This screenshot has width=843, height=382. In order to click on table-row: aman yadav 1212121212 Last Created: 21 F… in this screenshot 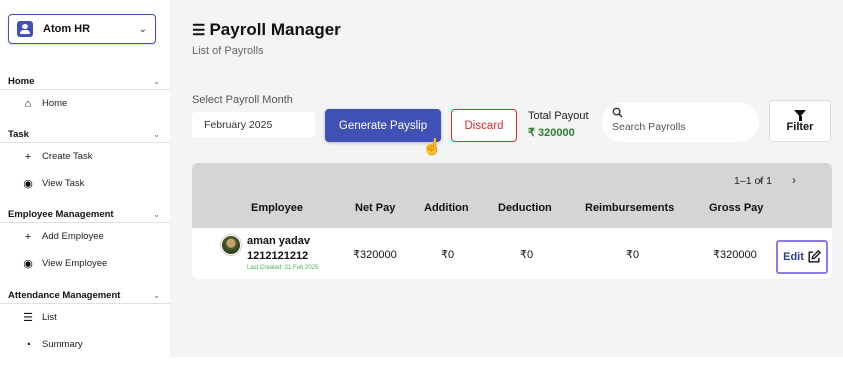, I will do `click(512, 253)`.